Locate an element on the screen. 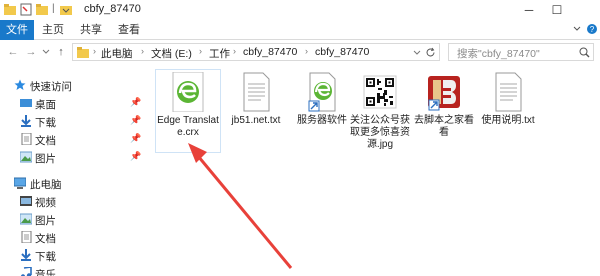 The image size is (600, 276). computer-icon is located at coordinates (20, 183).